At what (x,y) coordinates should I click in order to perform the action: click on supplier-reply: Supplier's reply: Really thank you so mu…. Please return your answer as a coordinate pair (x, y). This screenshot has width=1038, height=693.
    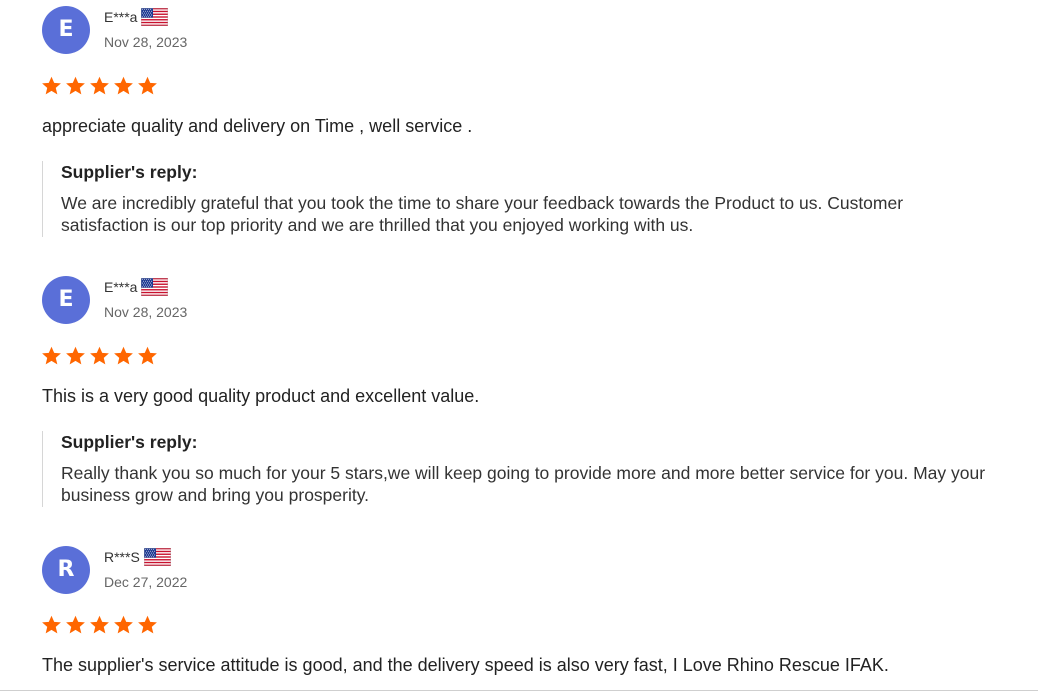
    Looking at the image, I should click on (517, 469).